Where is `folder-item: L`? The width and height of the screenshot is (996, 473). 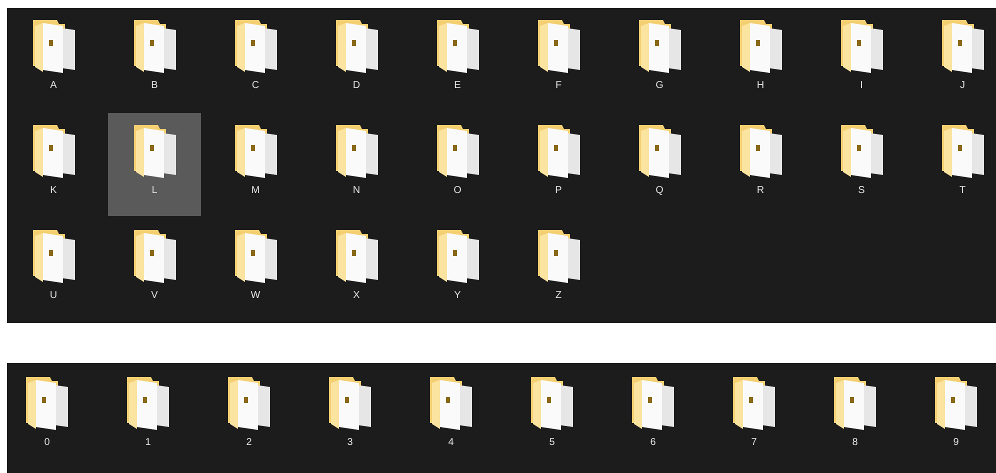 folder-item: L is located at coordinates (154, 164).